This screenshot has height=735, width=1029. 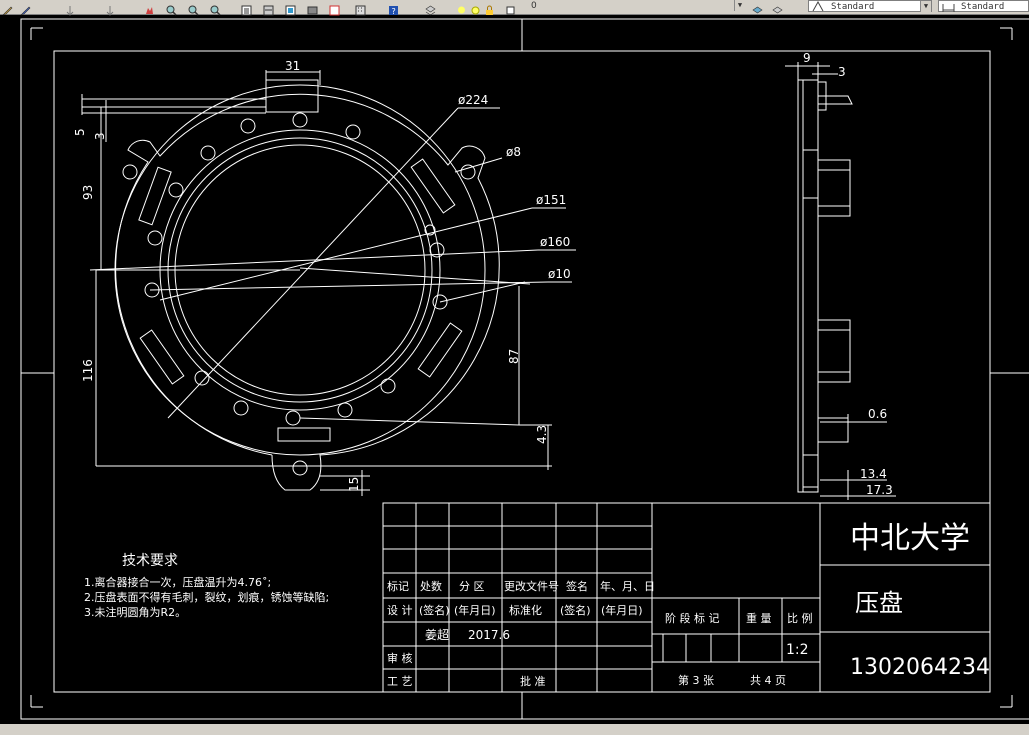 I want to click on dim-style-dropdown: Standard, so click(x=983, y=6).